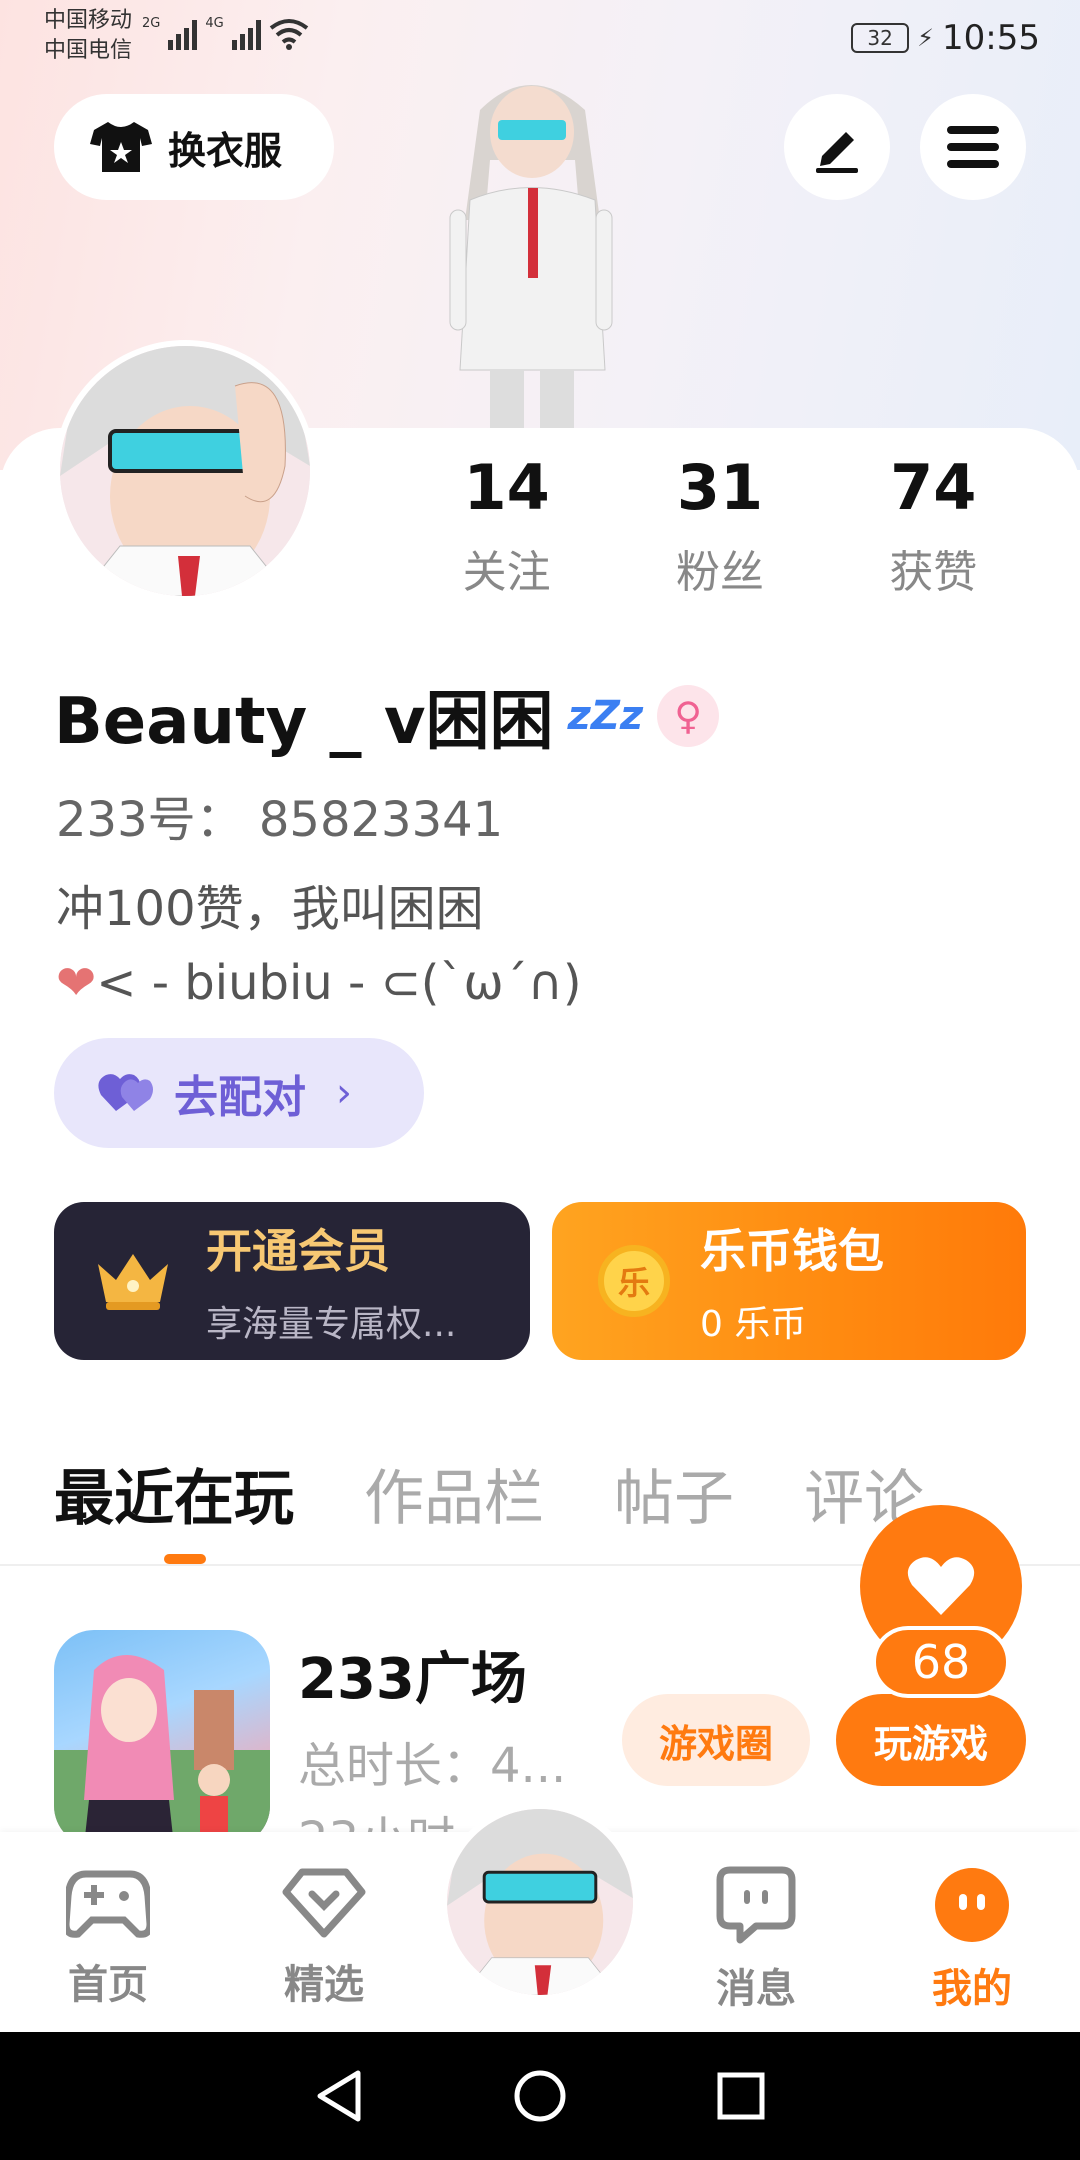 Image resolution: width=1080 pixels, height=2160 pixels. I want to click on nav-home-label: 首页, so click(108, 1985).